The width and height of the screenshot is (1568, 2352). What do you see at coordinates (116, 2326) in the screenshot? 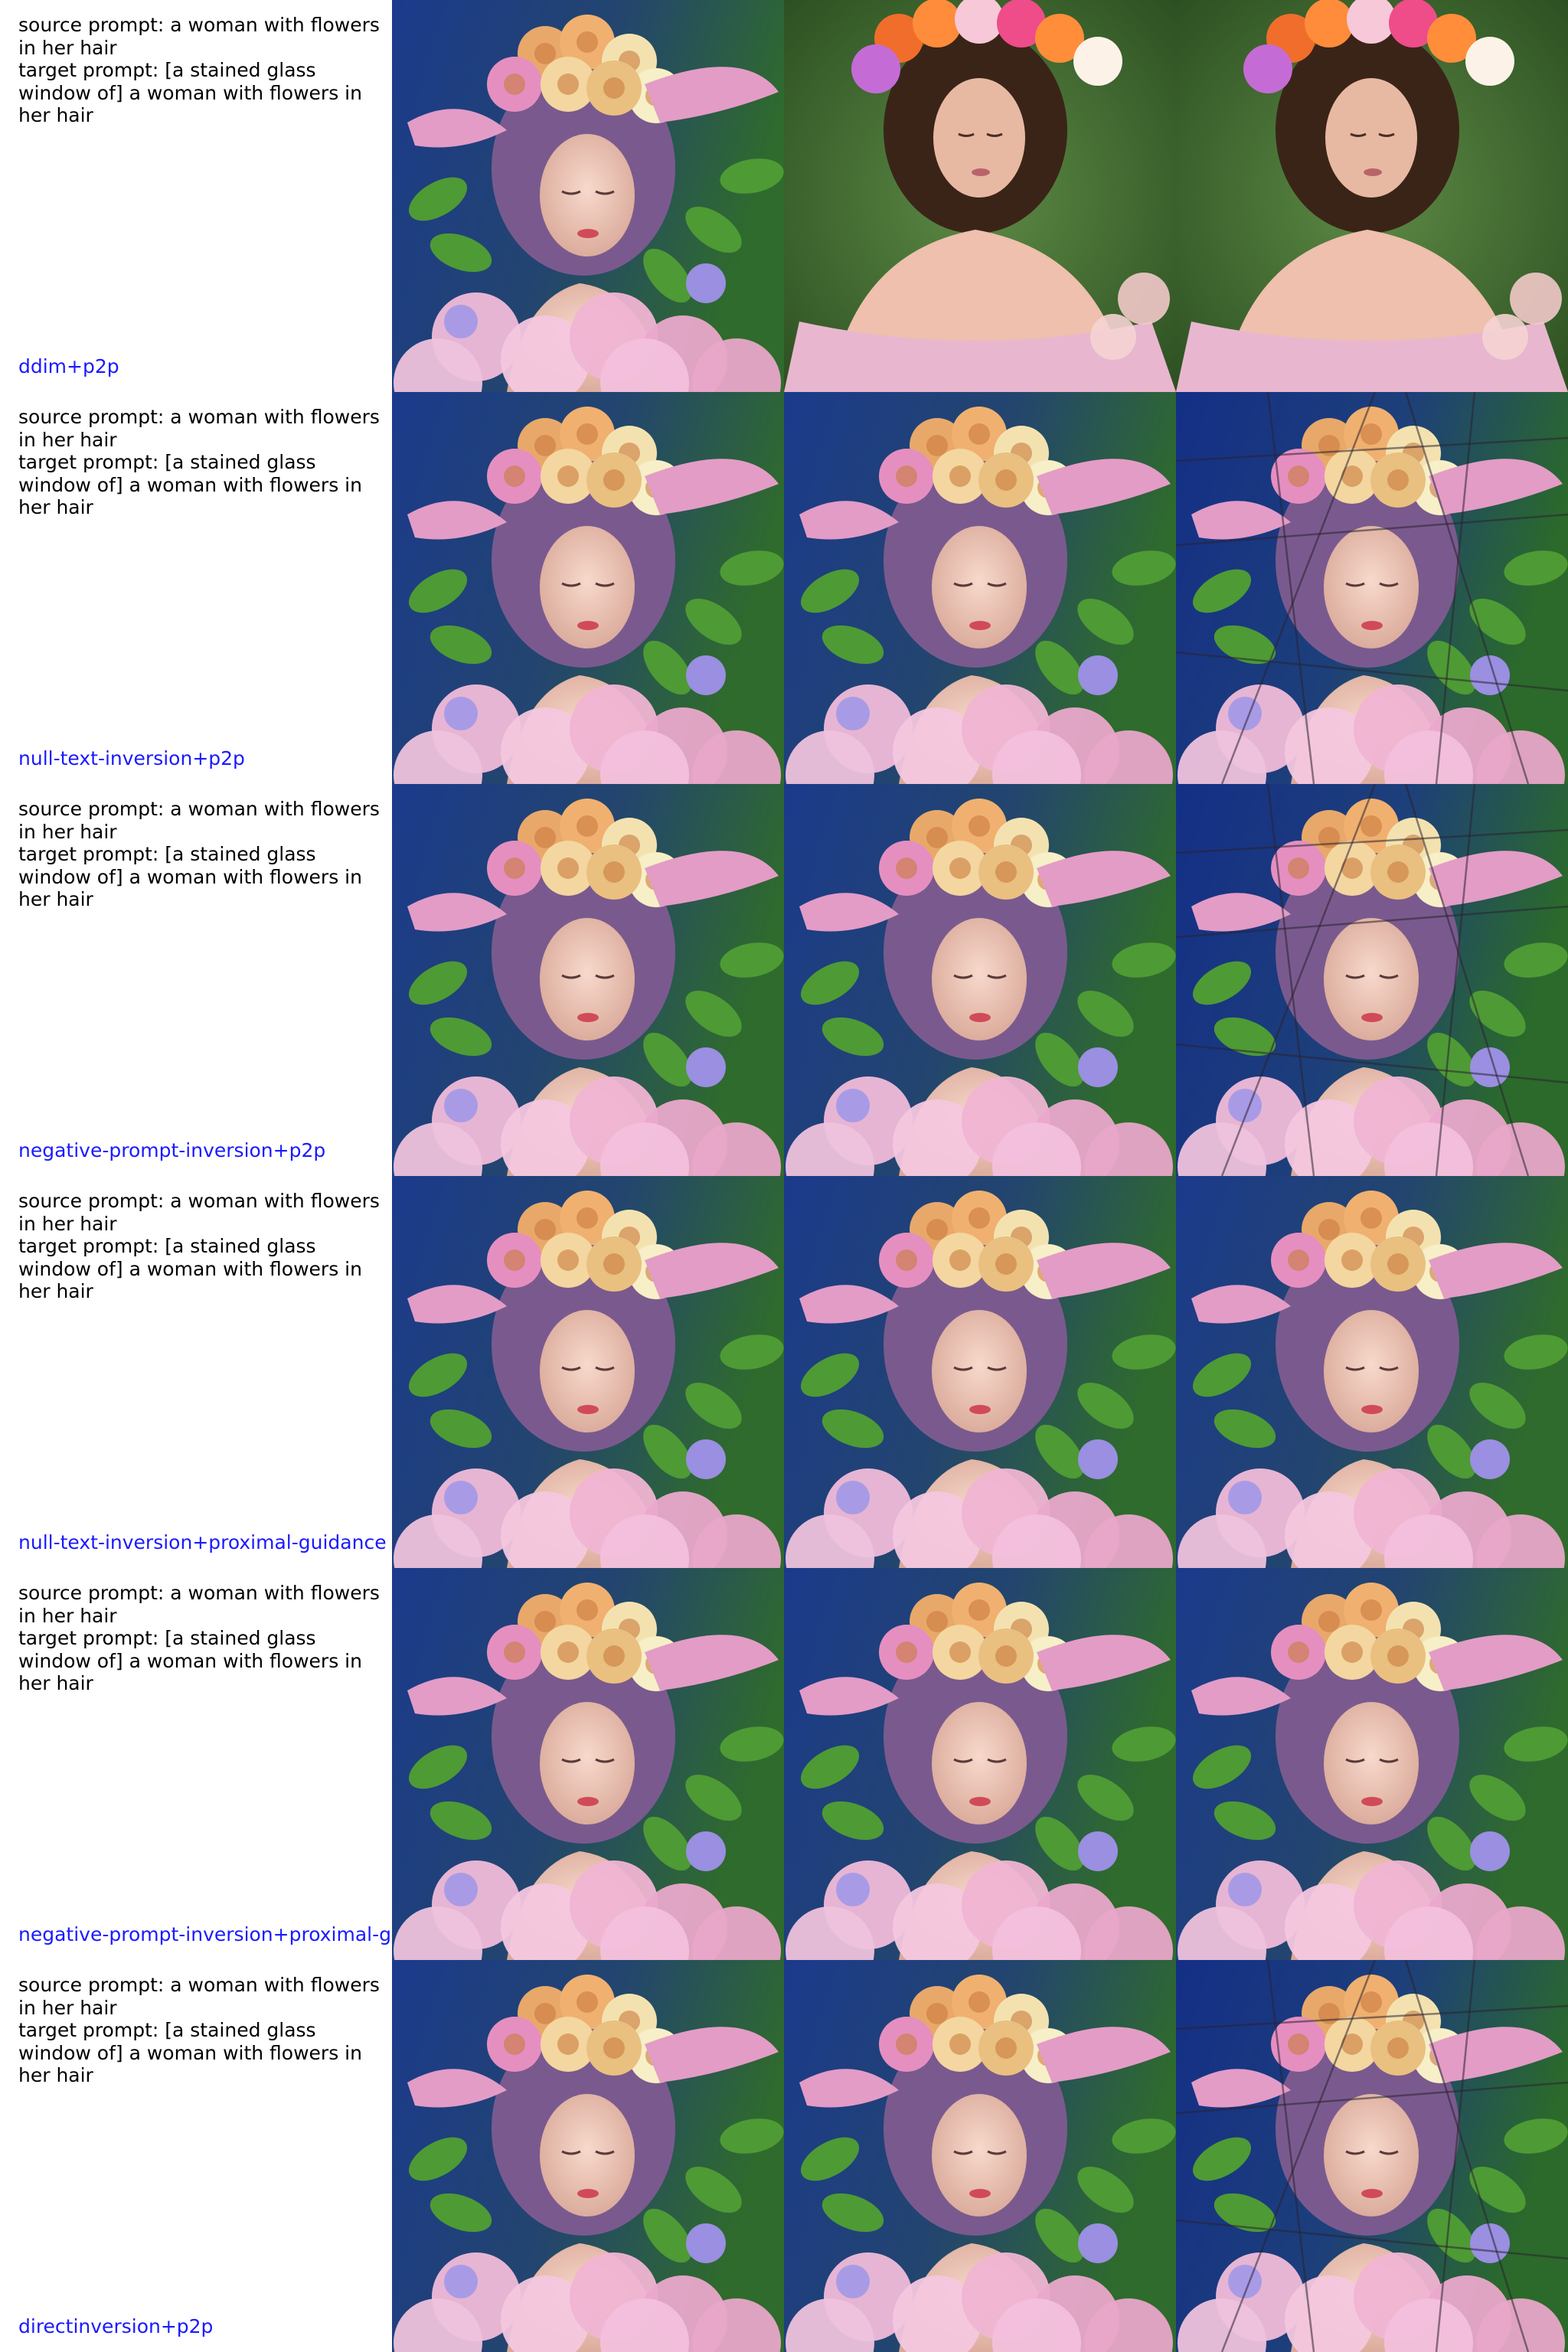
I see `method-label: directinversion+p2p` at bounding box center [116, 2326].